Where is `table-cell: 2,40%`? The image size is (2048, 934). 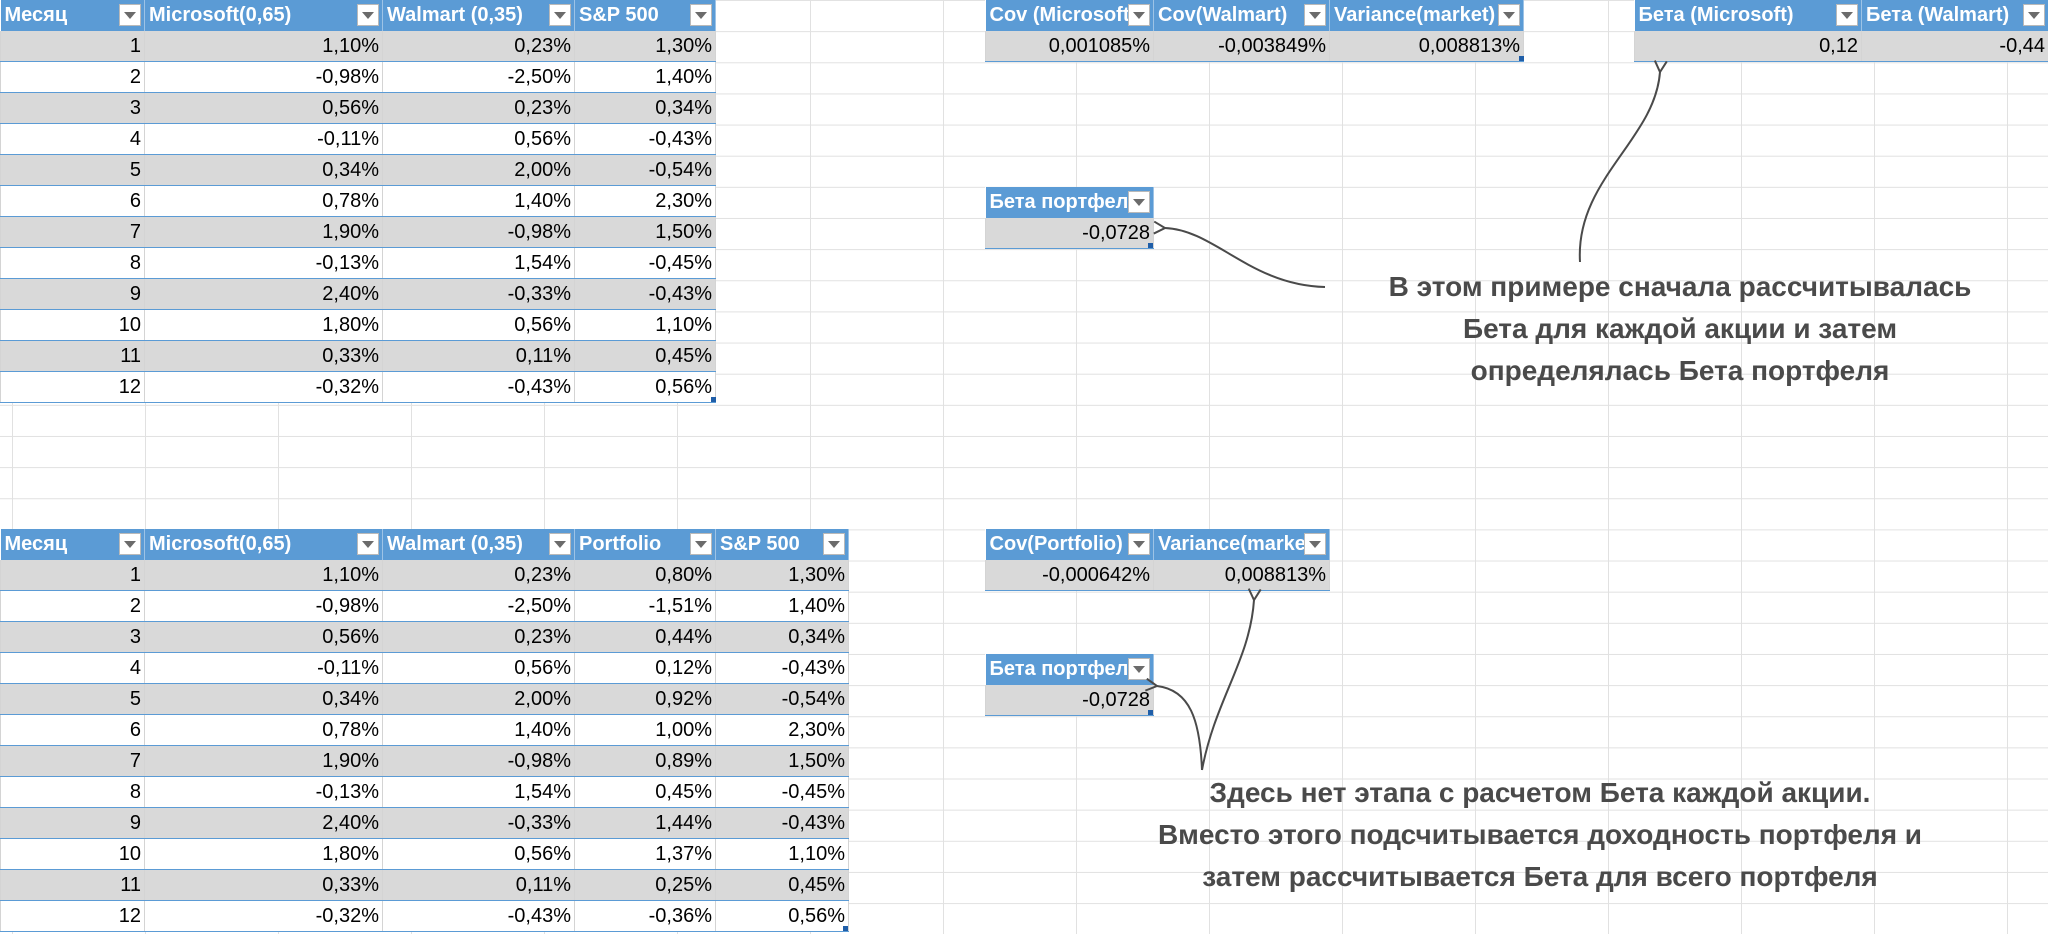 table-cell: 2,40% is located at coordinates (263, 294).